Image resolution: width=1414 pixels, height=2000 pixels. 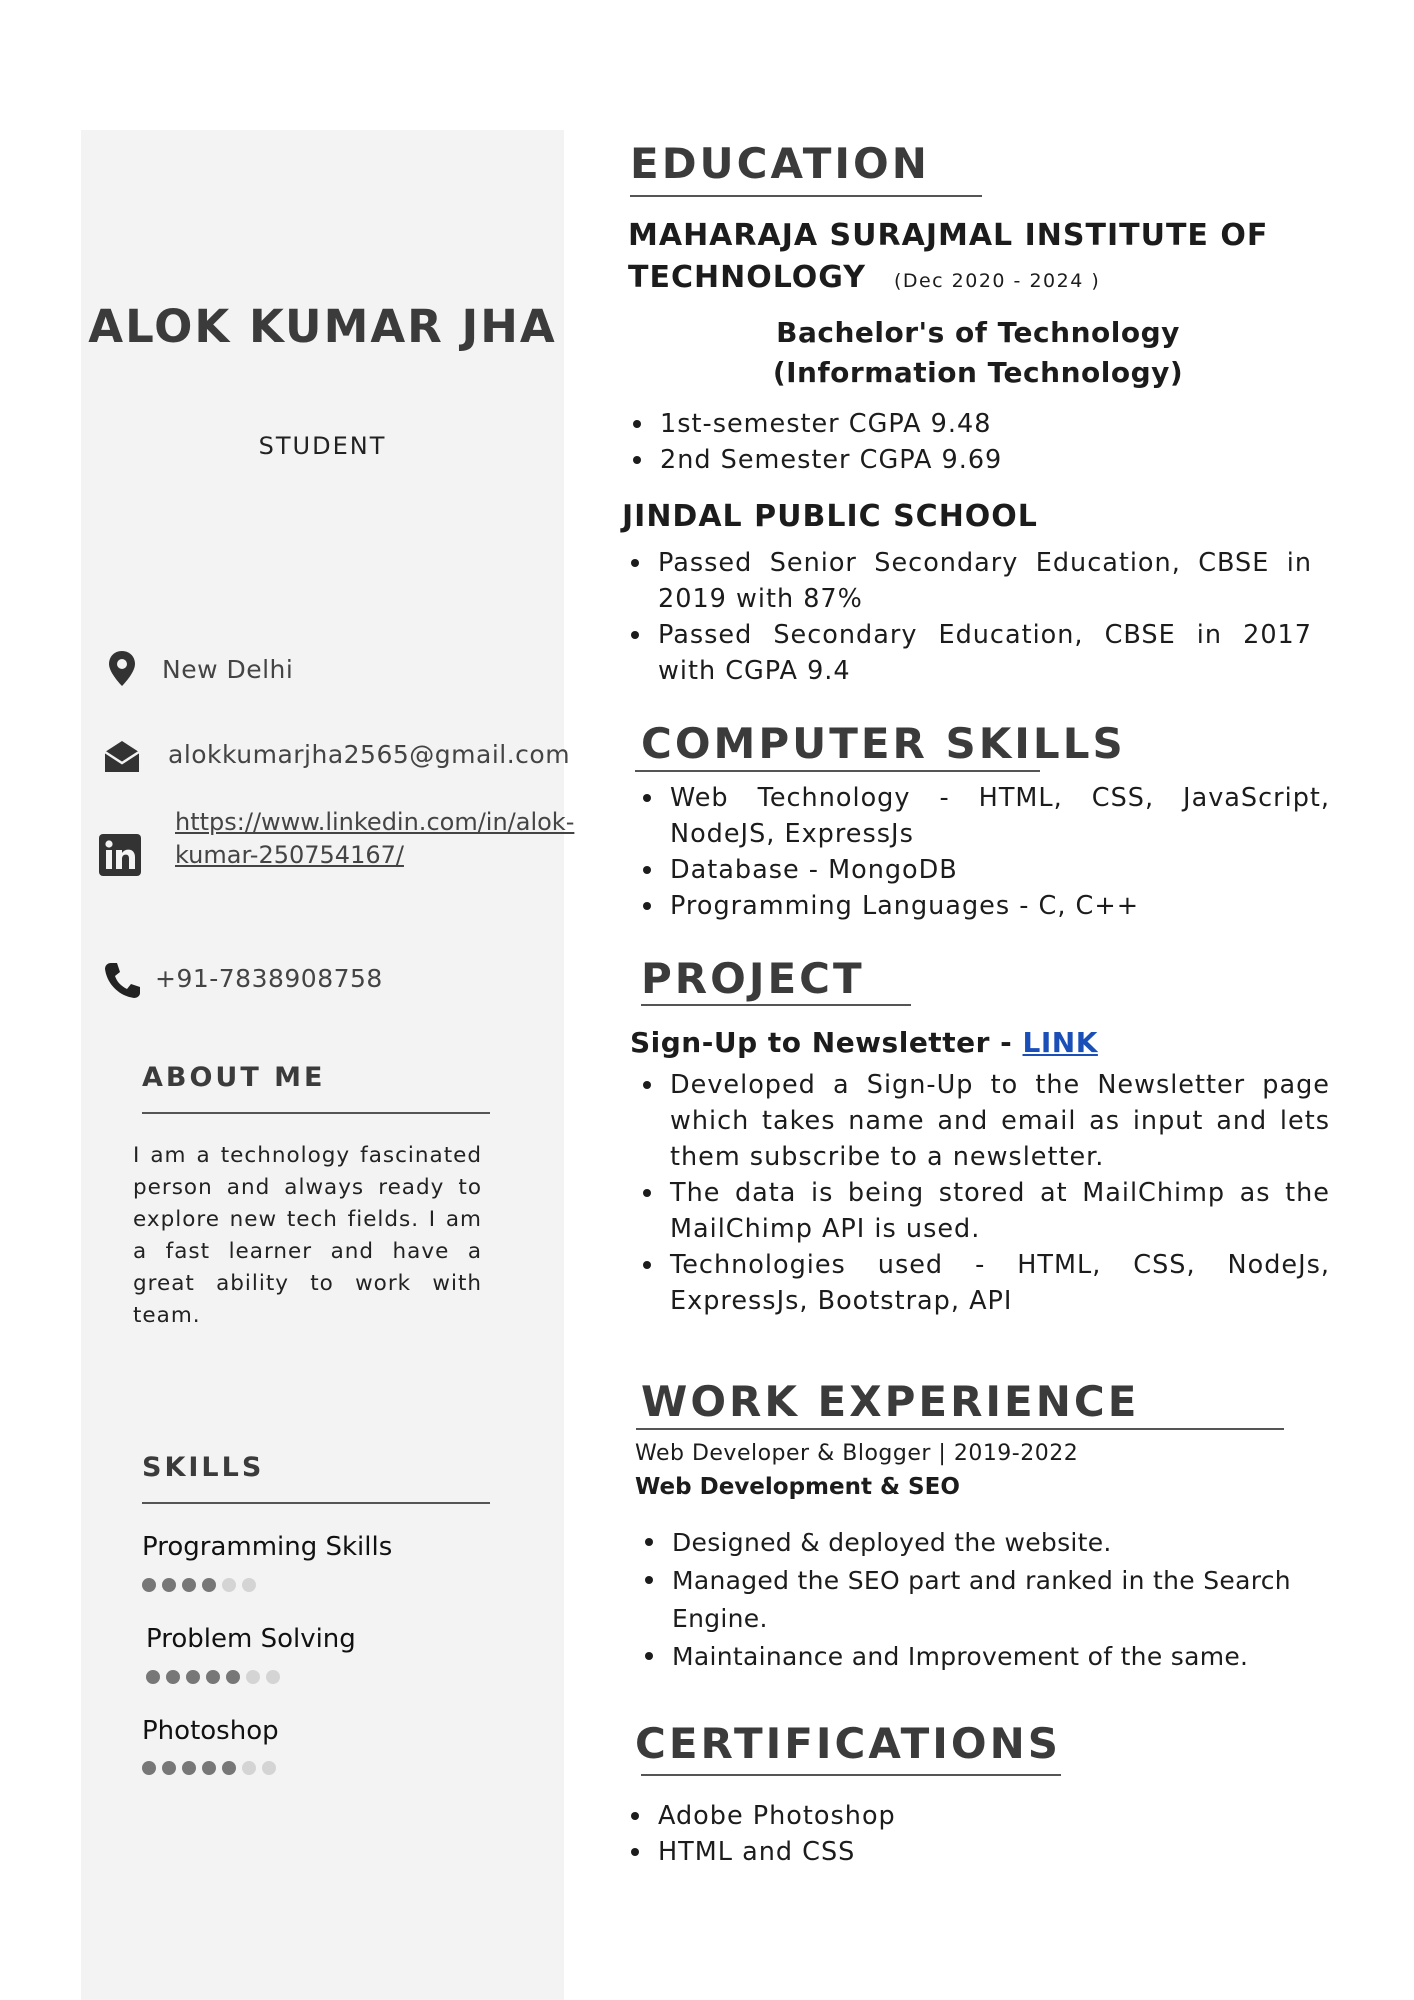 I want to click on list-item: 1st-semester CGPA 9.48, so click(x=980, y=424).